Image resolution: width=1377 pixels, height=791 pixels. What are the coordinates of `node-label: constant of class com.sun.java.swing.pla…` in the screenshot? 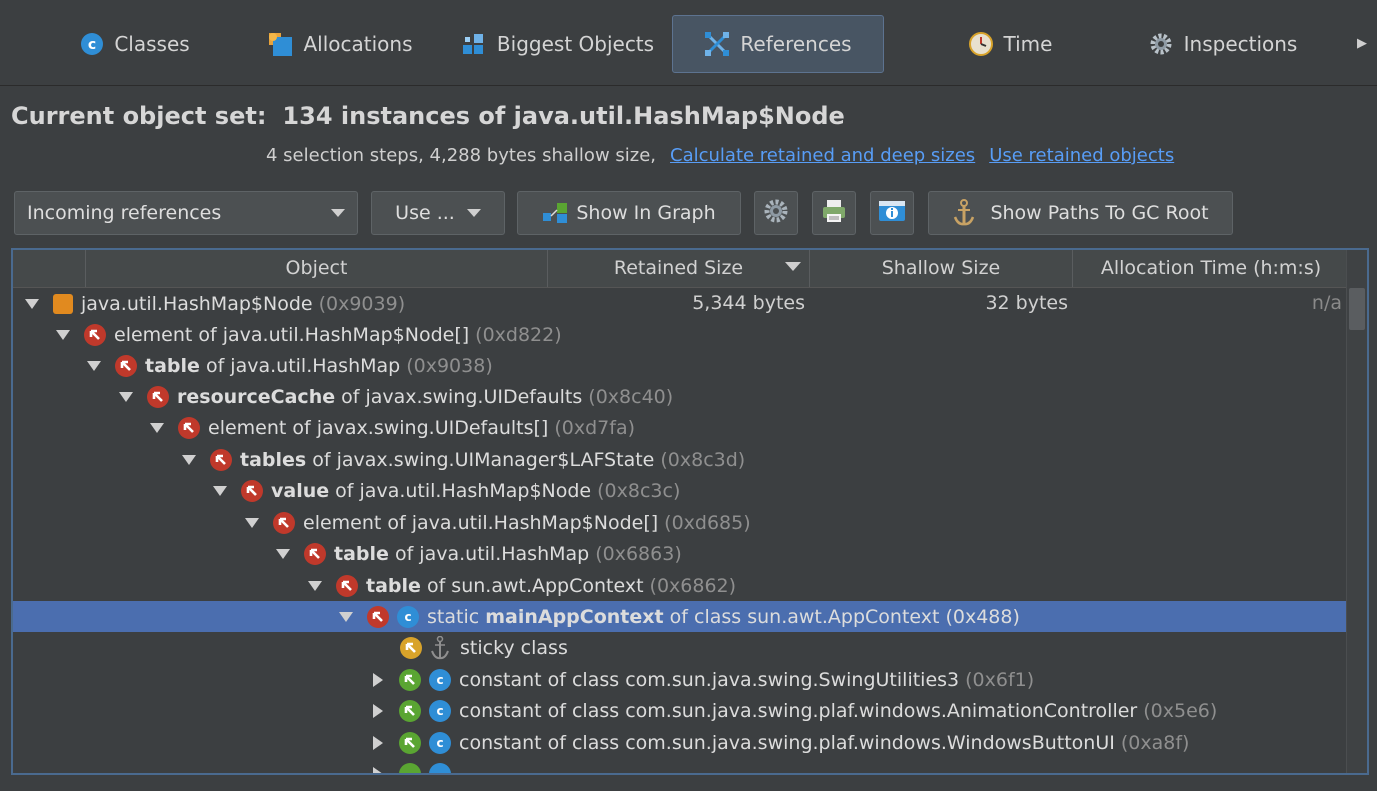 It's located at (798, 710).